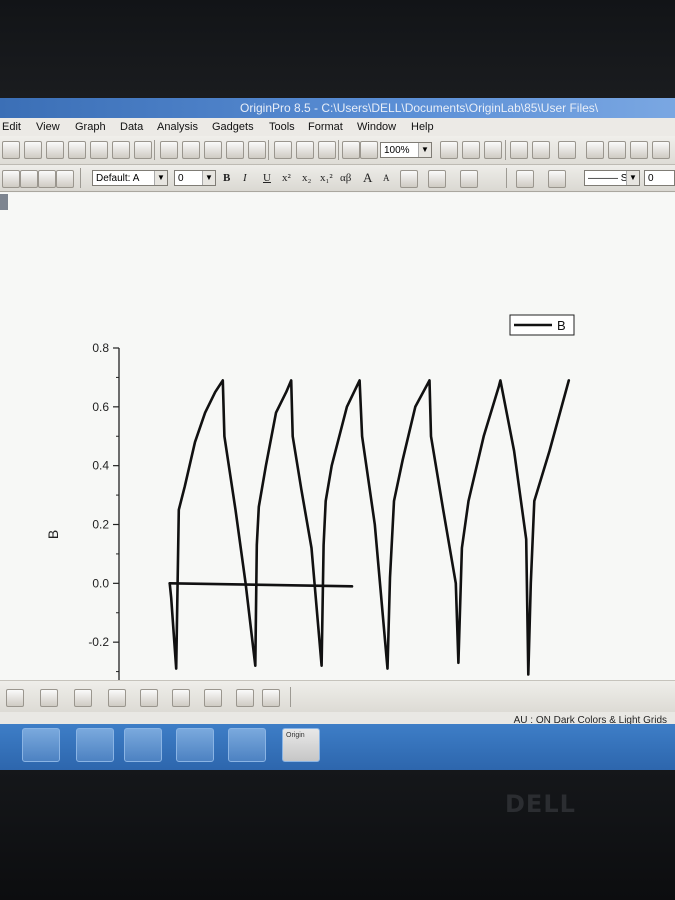 This screenshot has height=900, width=675. I want to click on import-icon, so click(283, 150).